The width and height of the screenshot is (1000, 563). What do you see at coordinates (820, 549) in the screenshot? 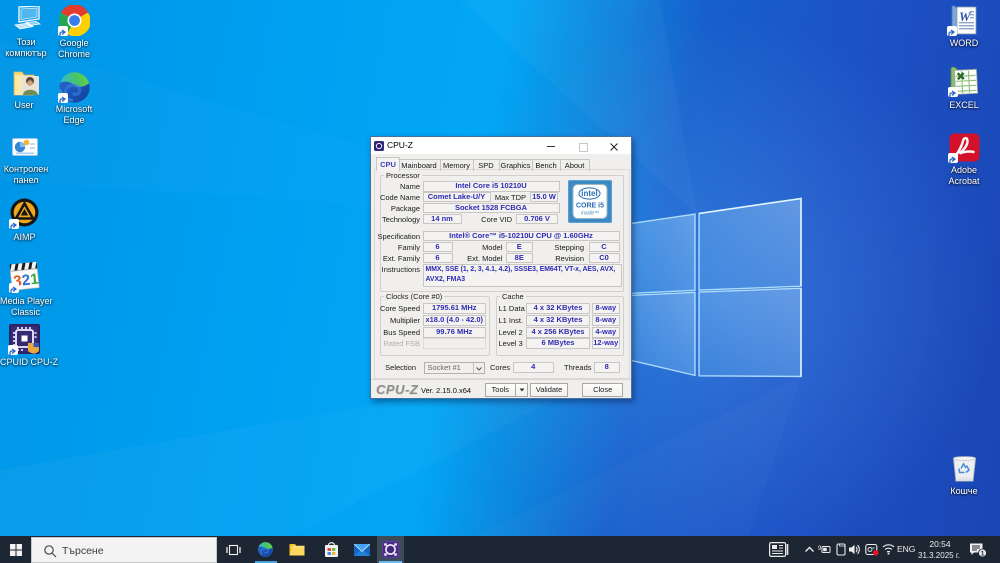
I see `svg-text: 9` at bounding box center [820, 549].